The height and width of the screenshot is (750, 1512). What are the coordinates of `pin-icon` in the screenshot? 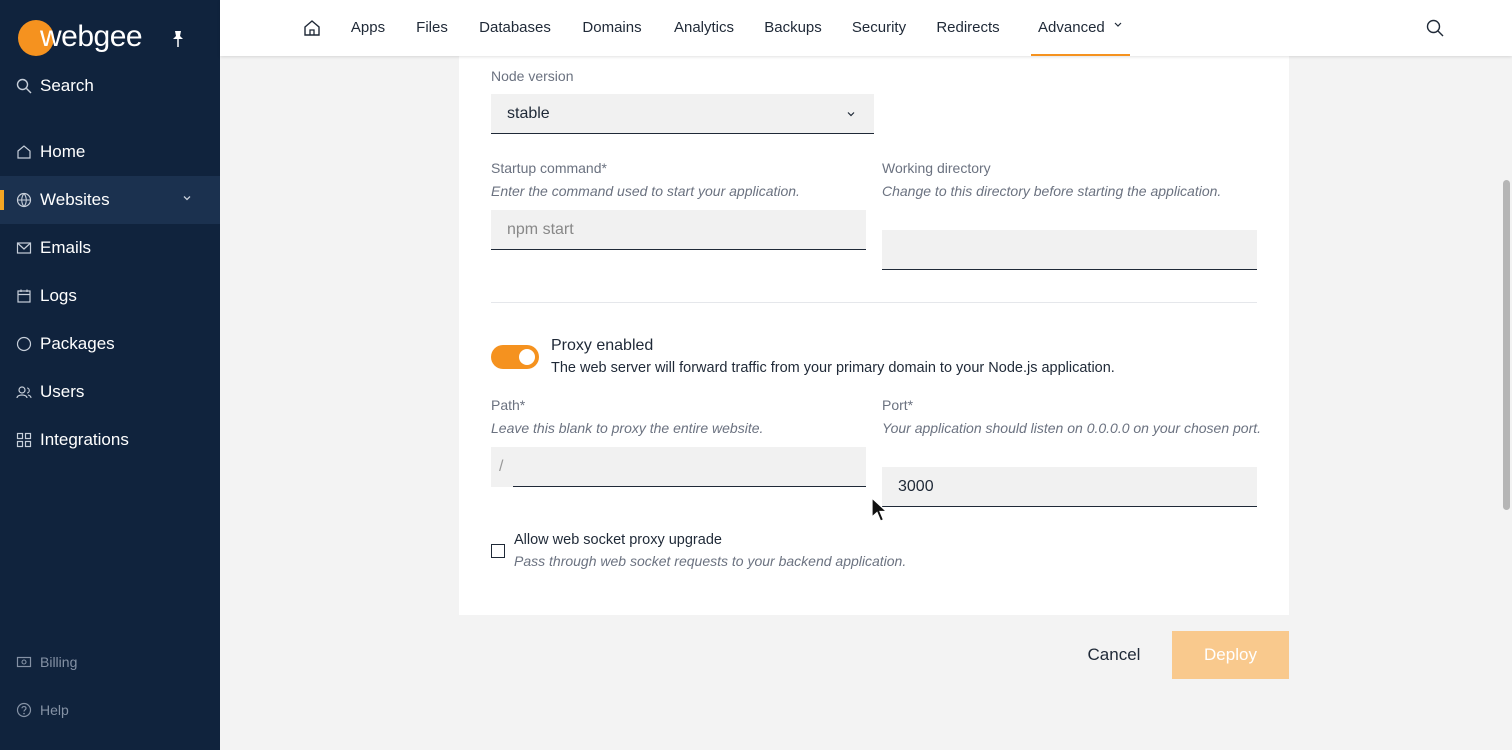 It's located at (178, 39).